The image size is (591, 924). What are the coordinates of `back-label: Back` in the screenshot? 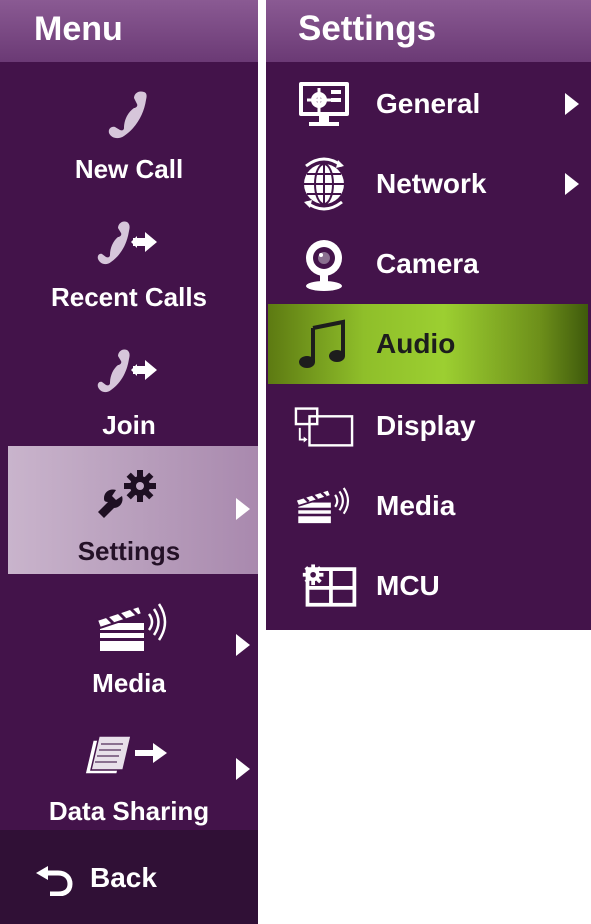 It's located at (123, 877).